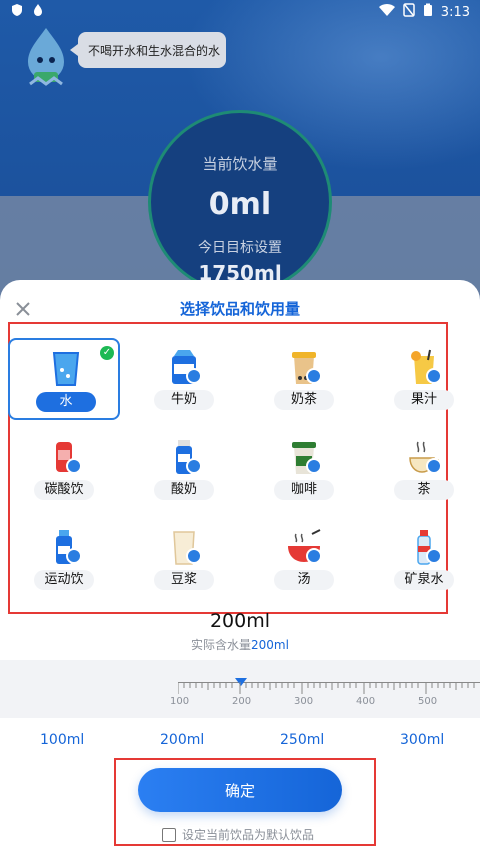  I want to click on quick-amount-200: 200ml, so click(182, 740).